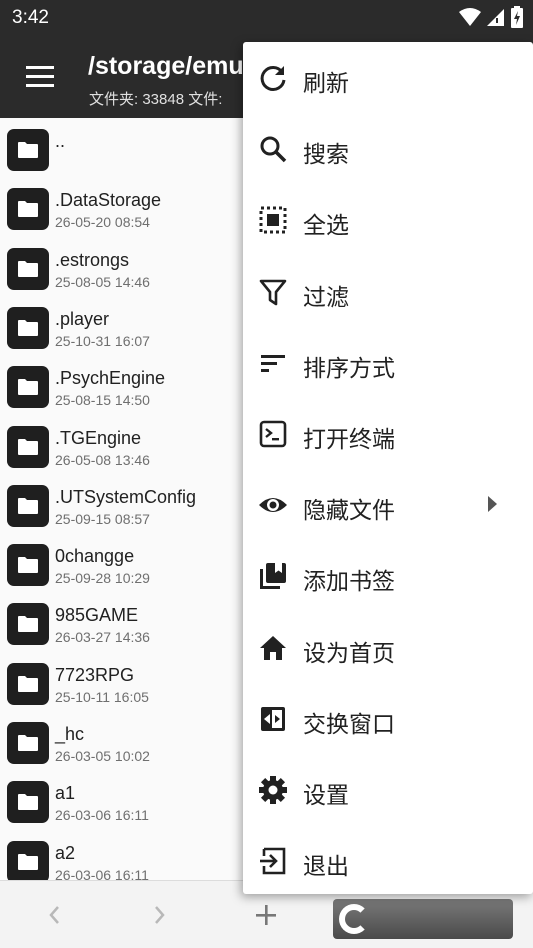  I want to click on status-time: 3:42, so click(30, 17).